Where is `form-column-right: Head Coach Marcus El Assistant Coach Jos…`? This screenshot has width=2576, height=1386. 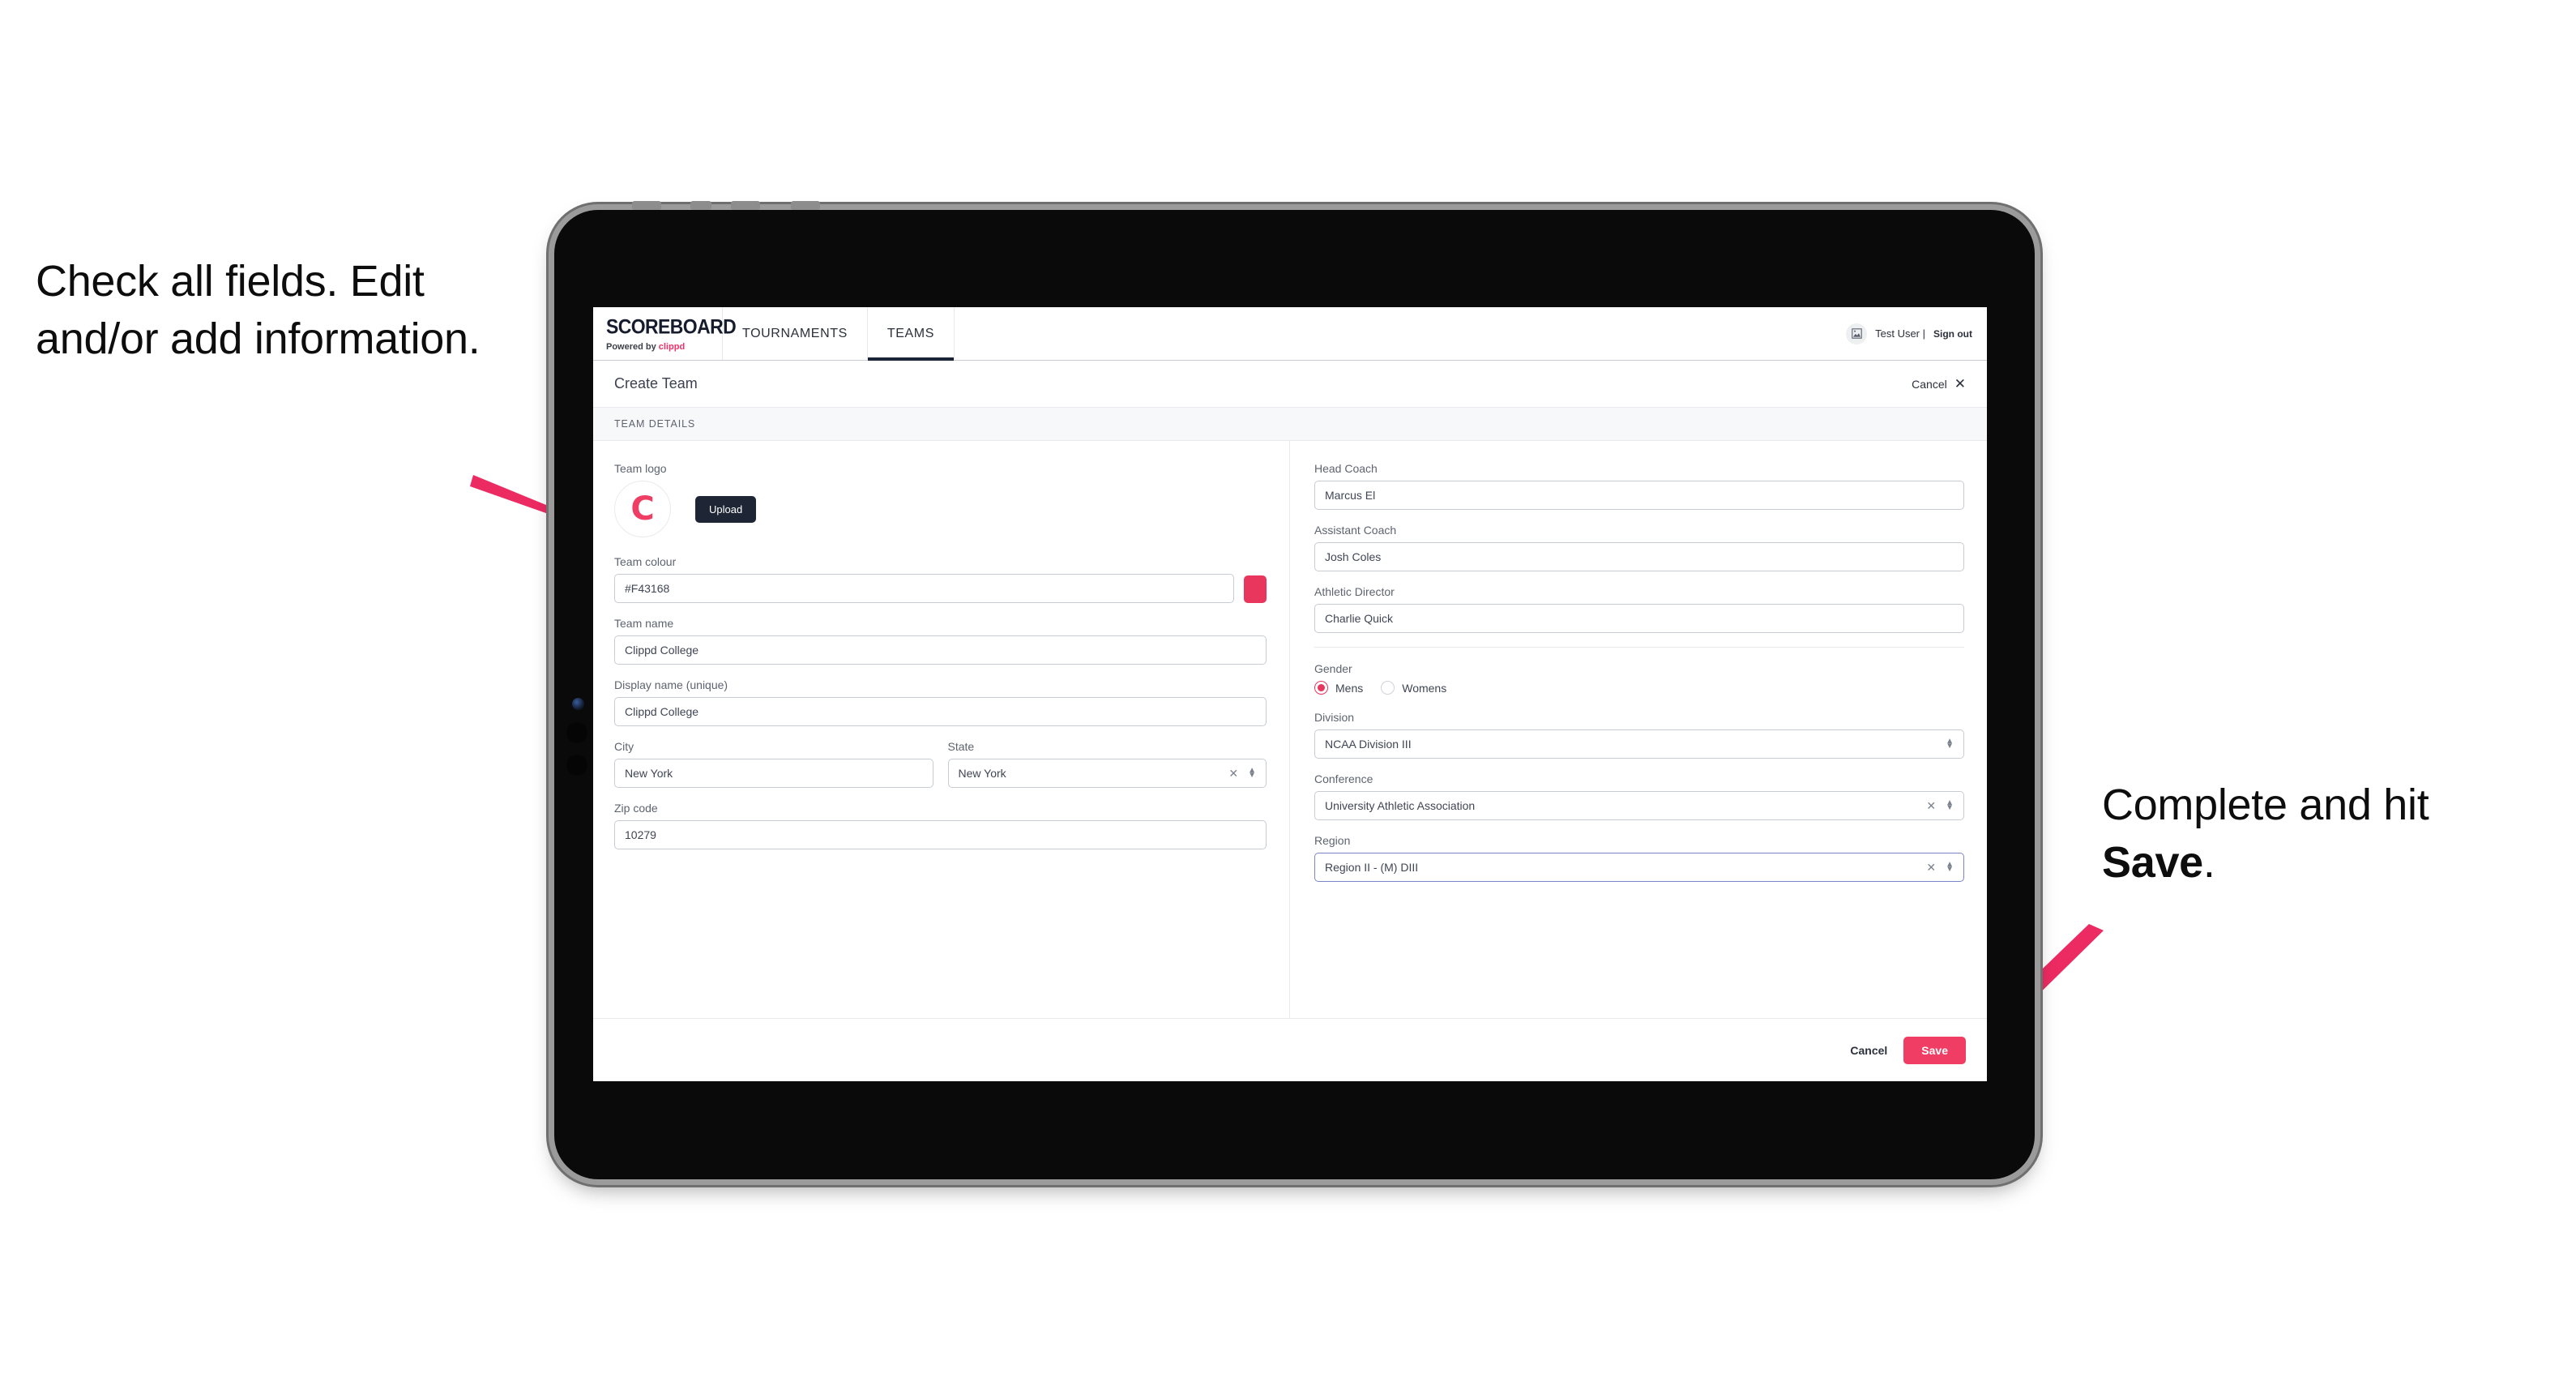 form-column-right: Head Coach Marcus El Assistant Coach Jos… is located at coordinates (1638, 729).